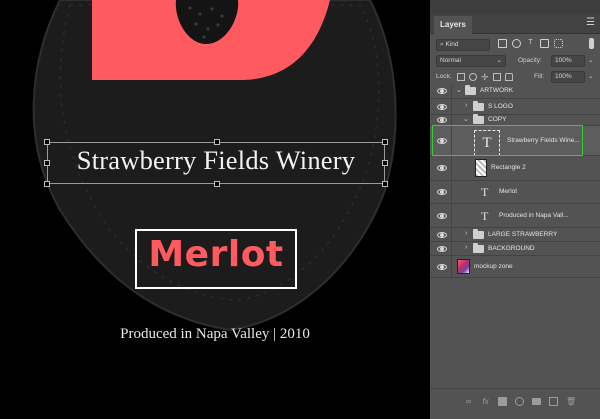 The width and height of the screenshot is (600, 419). I want to click on layer-name: BACKGROUND, so click(511, 248).